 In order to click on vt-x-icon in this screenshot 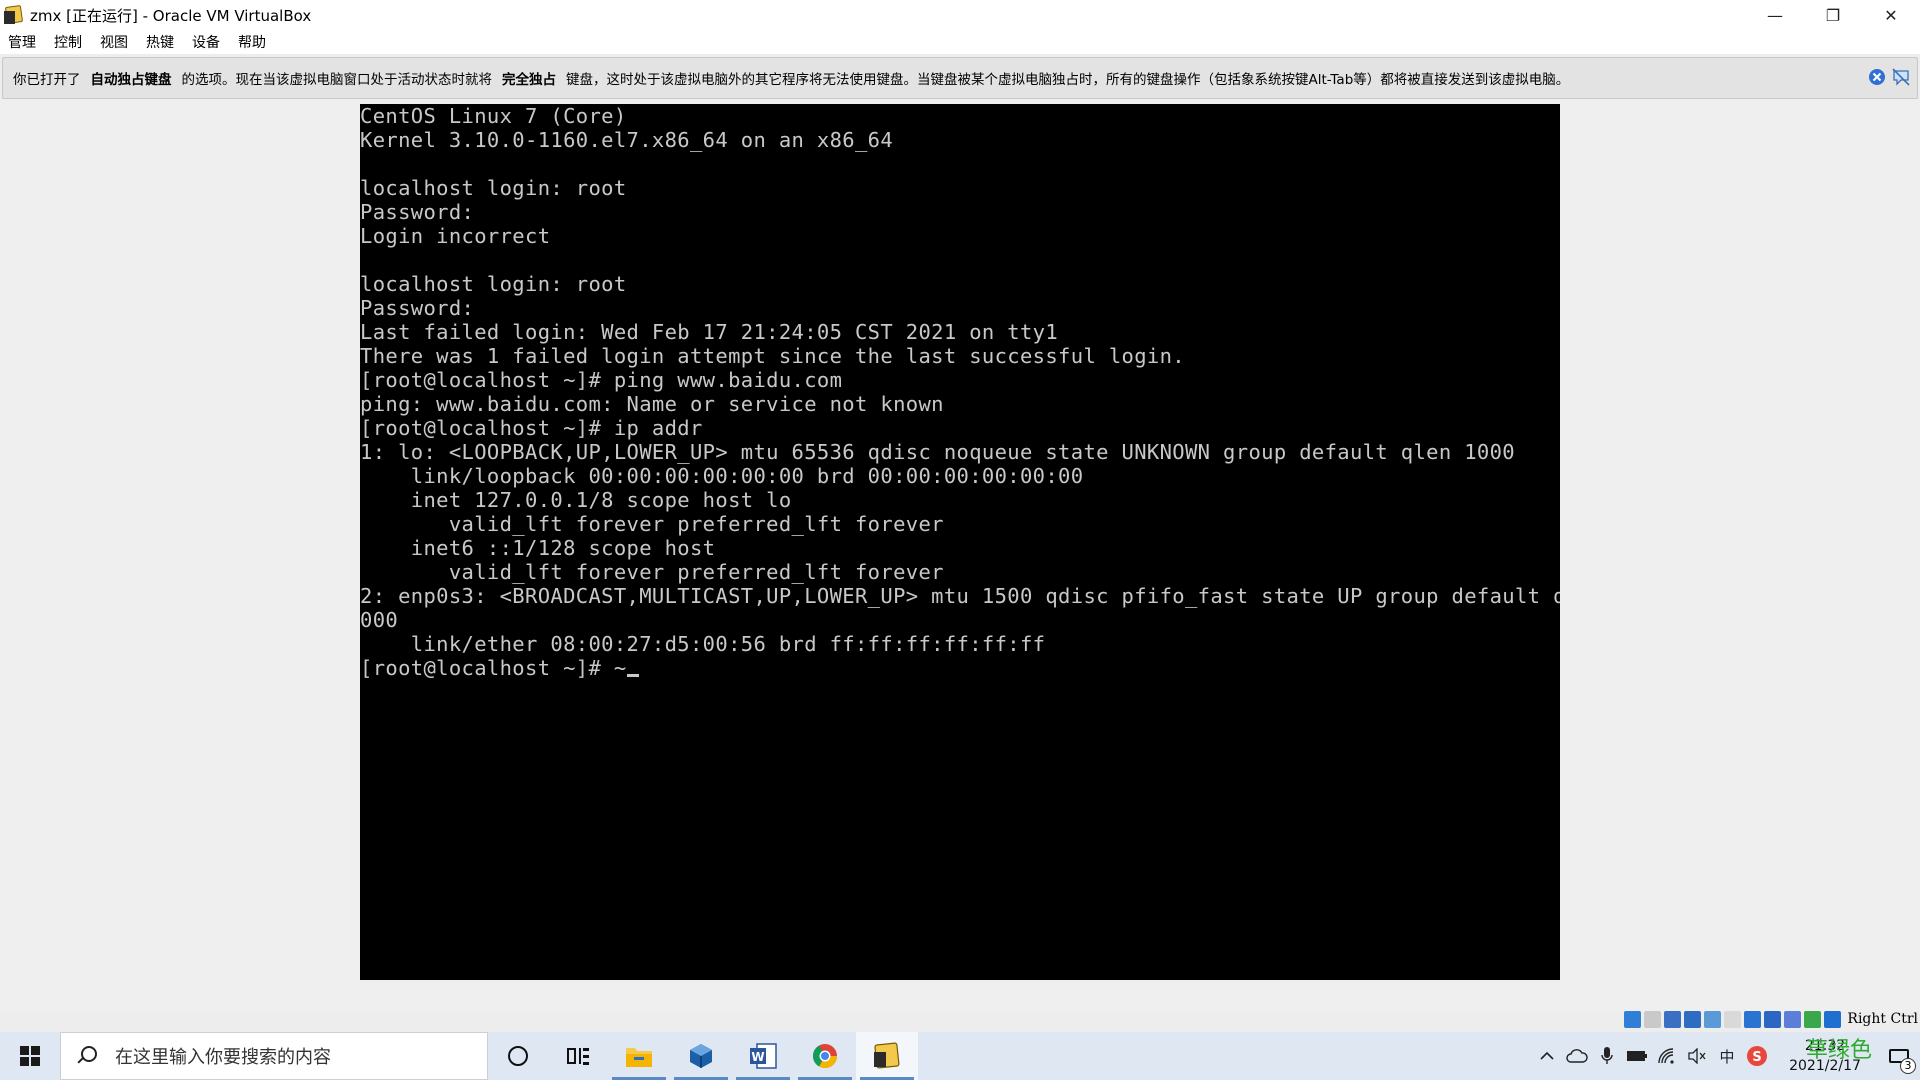, I will do `click(1793, 1019)`.